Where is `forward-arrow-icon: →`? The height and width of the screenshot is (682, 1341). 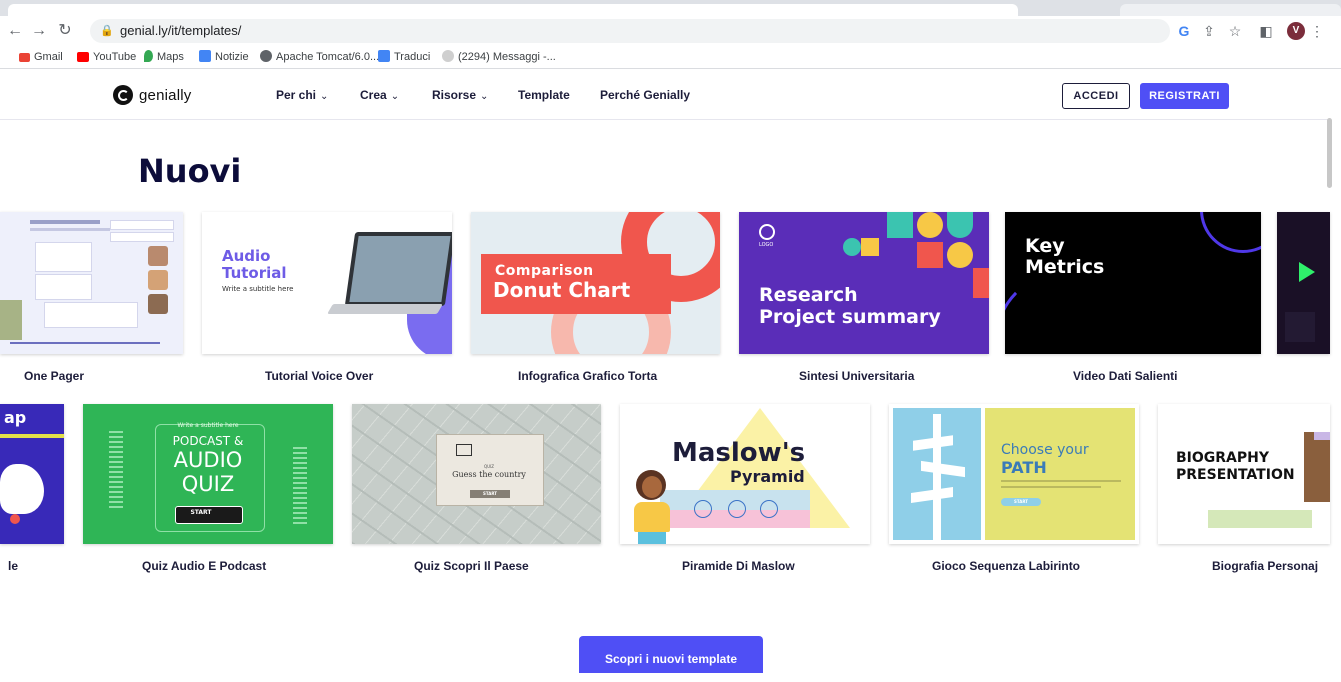
forward-arrow-icon: → is located at coordinates (39, 31).